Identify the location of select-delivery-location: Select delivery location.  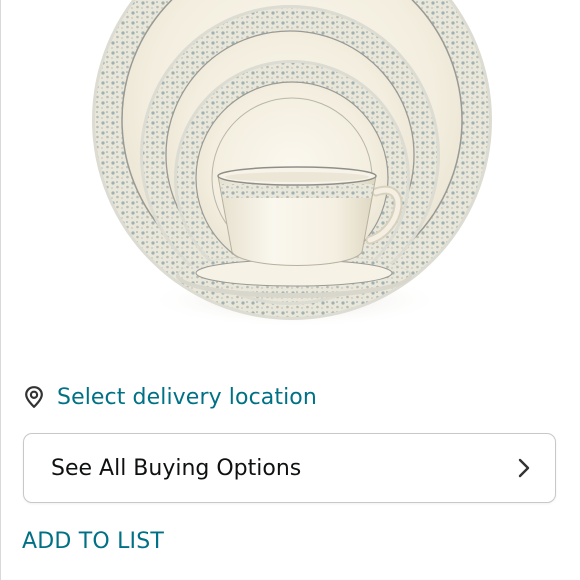
(169, 397).